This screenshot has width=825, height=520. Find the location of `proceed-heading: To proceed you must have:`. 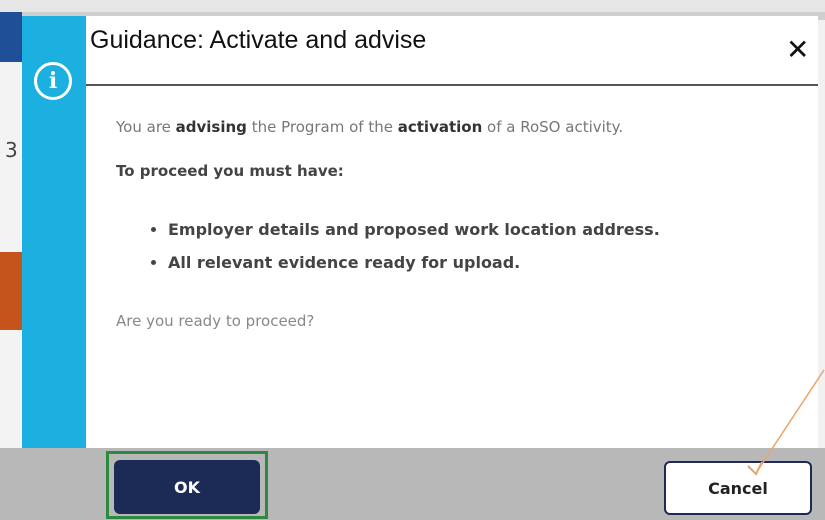

proceed-heading: To proceed you must have: is located at coordinates (230, 171).